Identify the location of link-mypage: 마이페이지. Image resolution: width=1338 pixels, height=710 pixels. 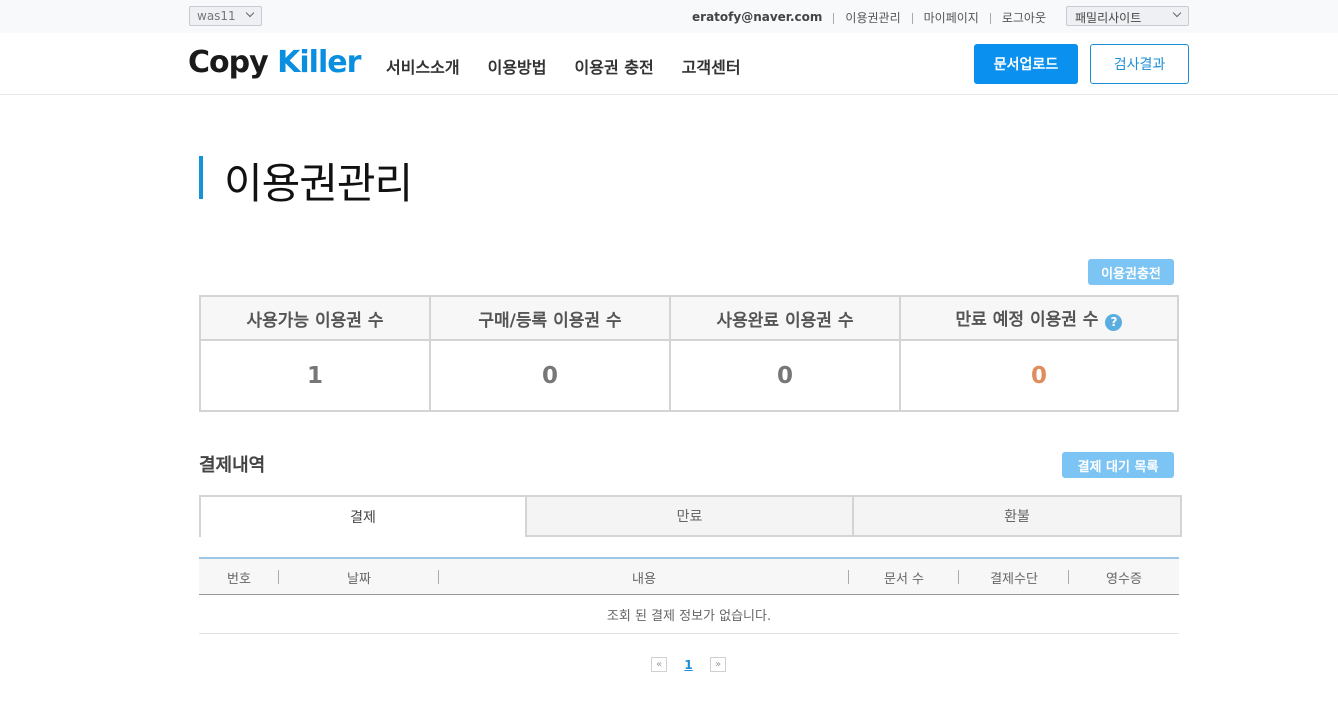
(951, 17).